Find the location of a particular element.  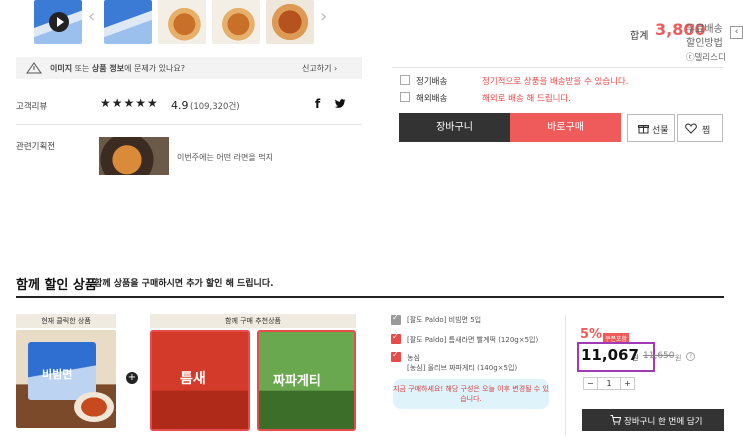

current-product-header: 현재 클릭한 상품 is located at coordinates (66, 321).